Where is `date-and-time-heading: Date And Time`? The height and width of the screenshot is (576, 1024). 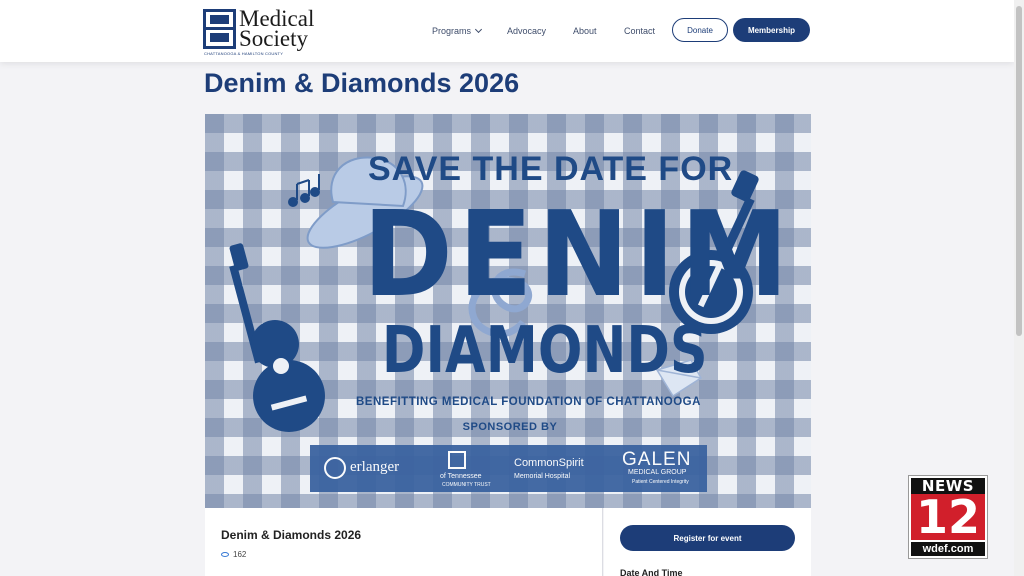
date-and-time-heading: Date And Time is located at coordinates (651, 572).